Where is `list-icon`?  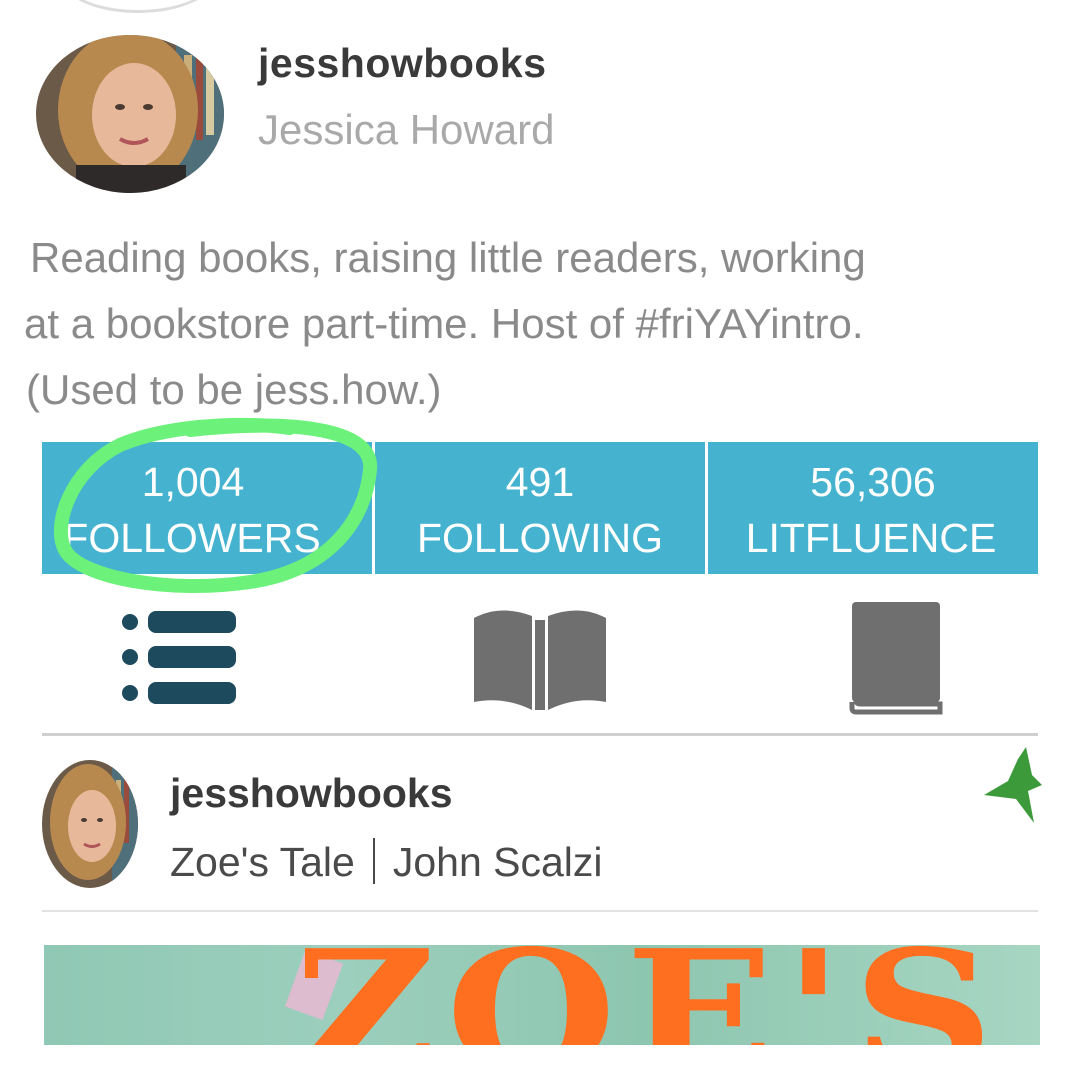 list-icon is located at coordinates (179, 657).